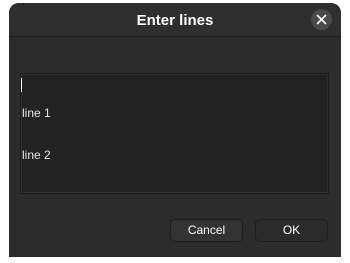  What do you see at coordinates (21, 85) in the screenshot?
I see `text-cursor` at bounding box center [21, 85].